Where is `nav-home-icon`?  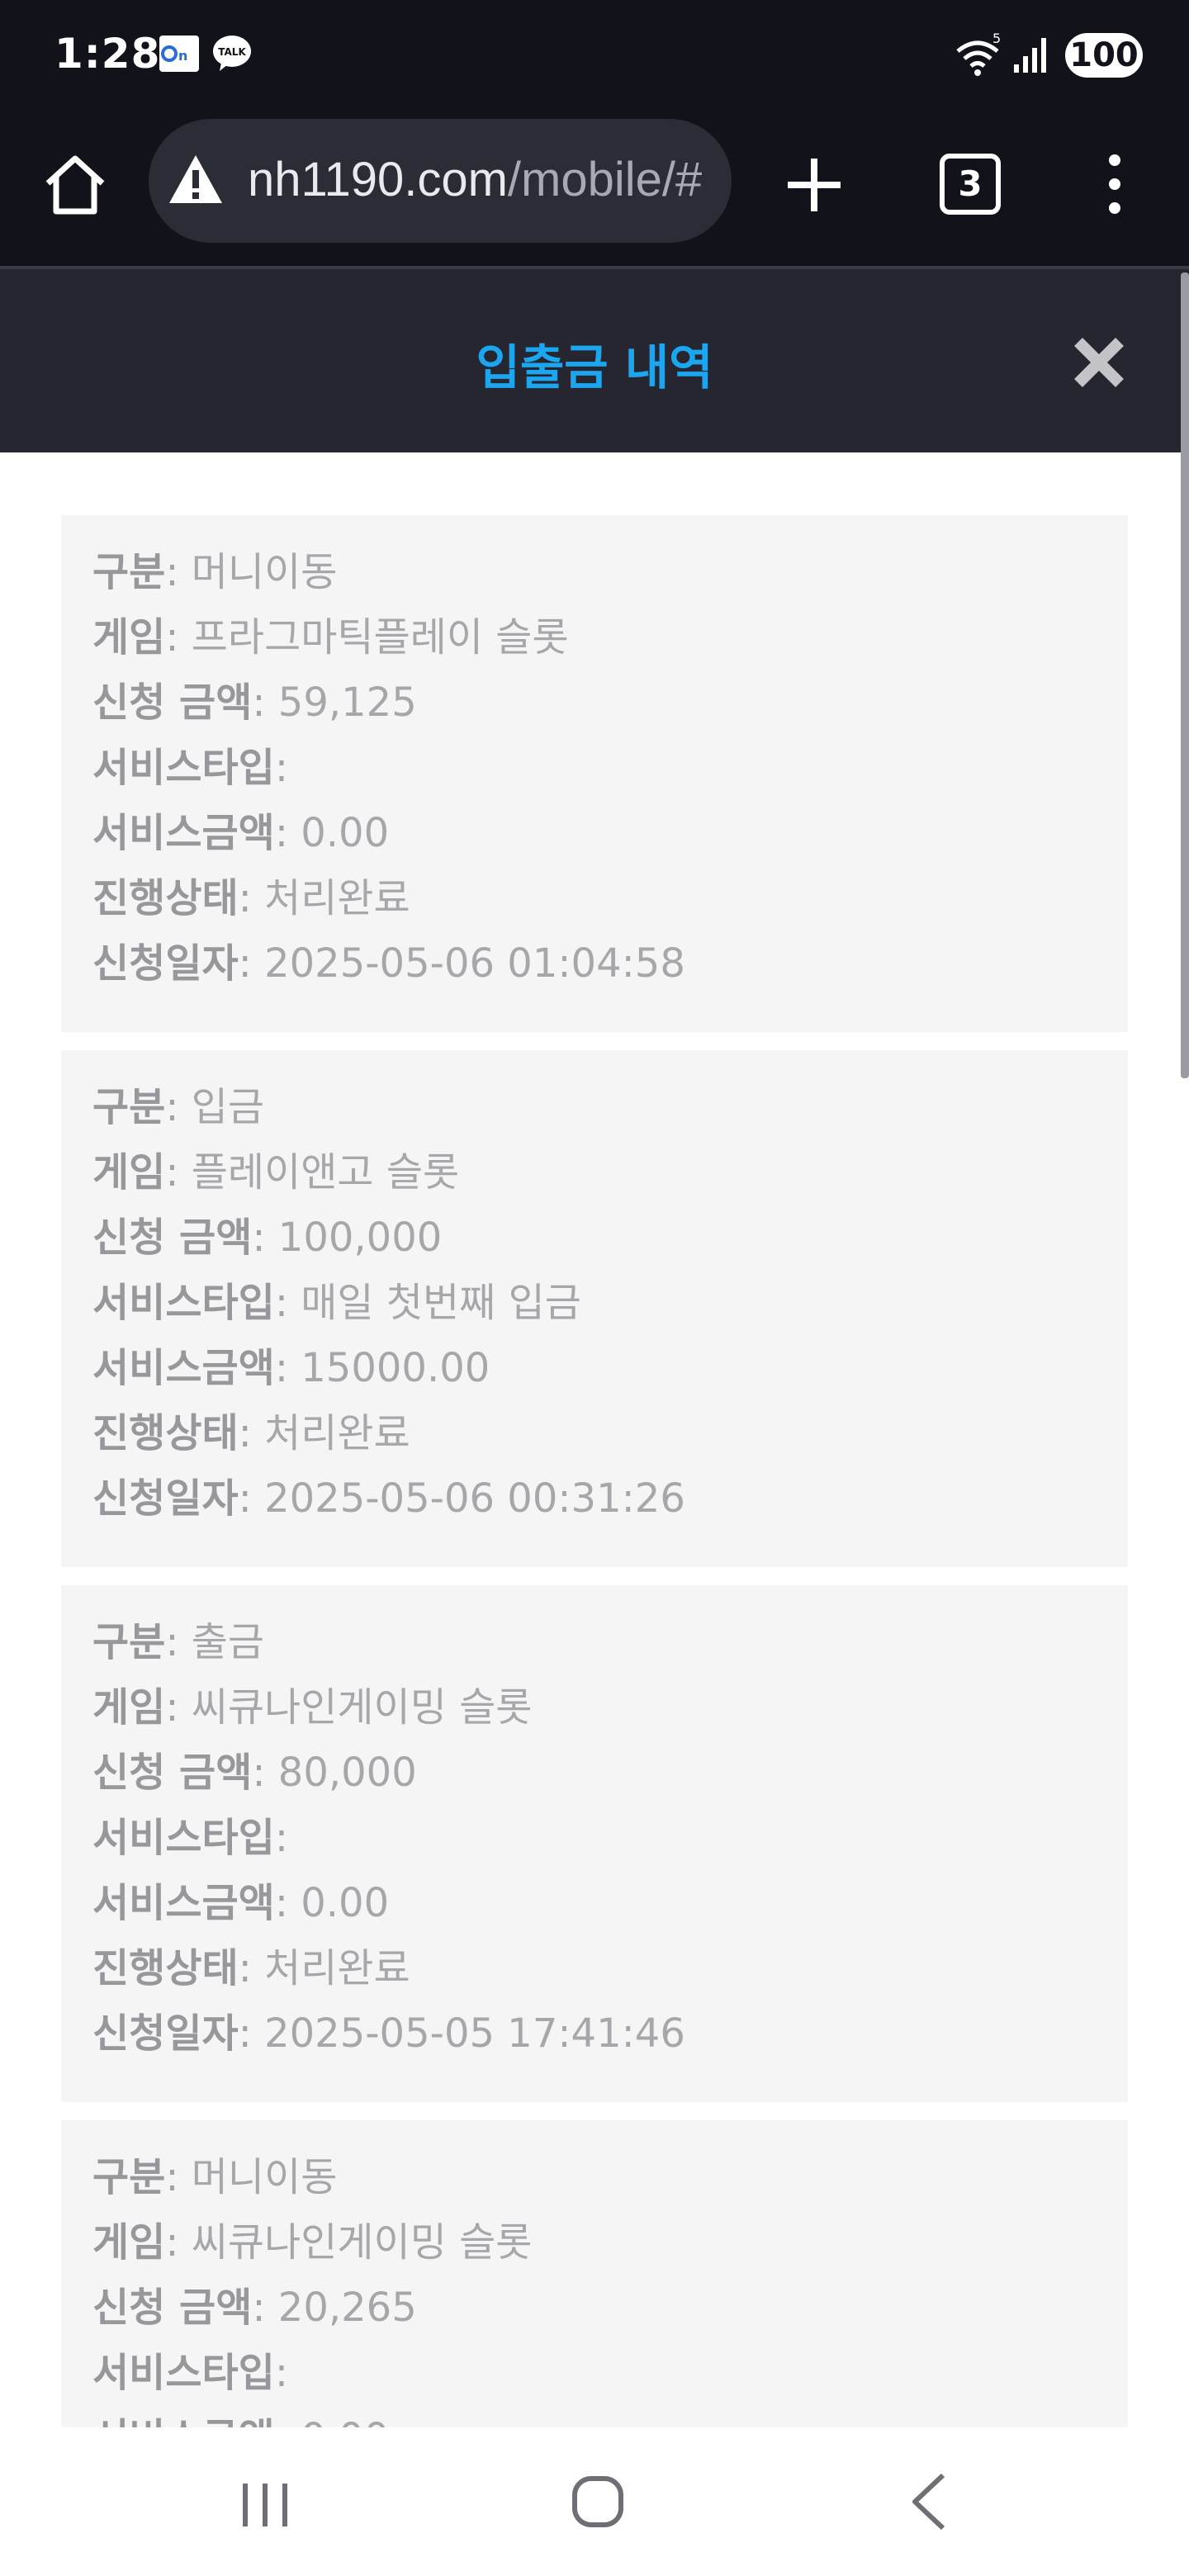 nav-home-icon is located at coordinates (597, 2501).